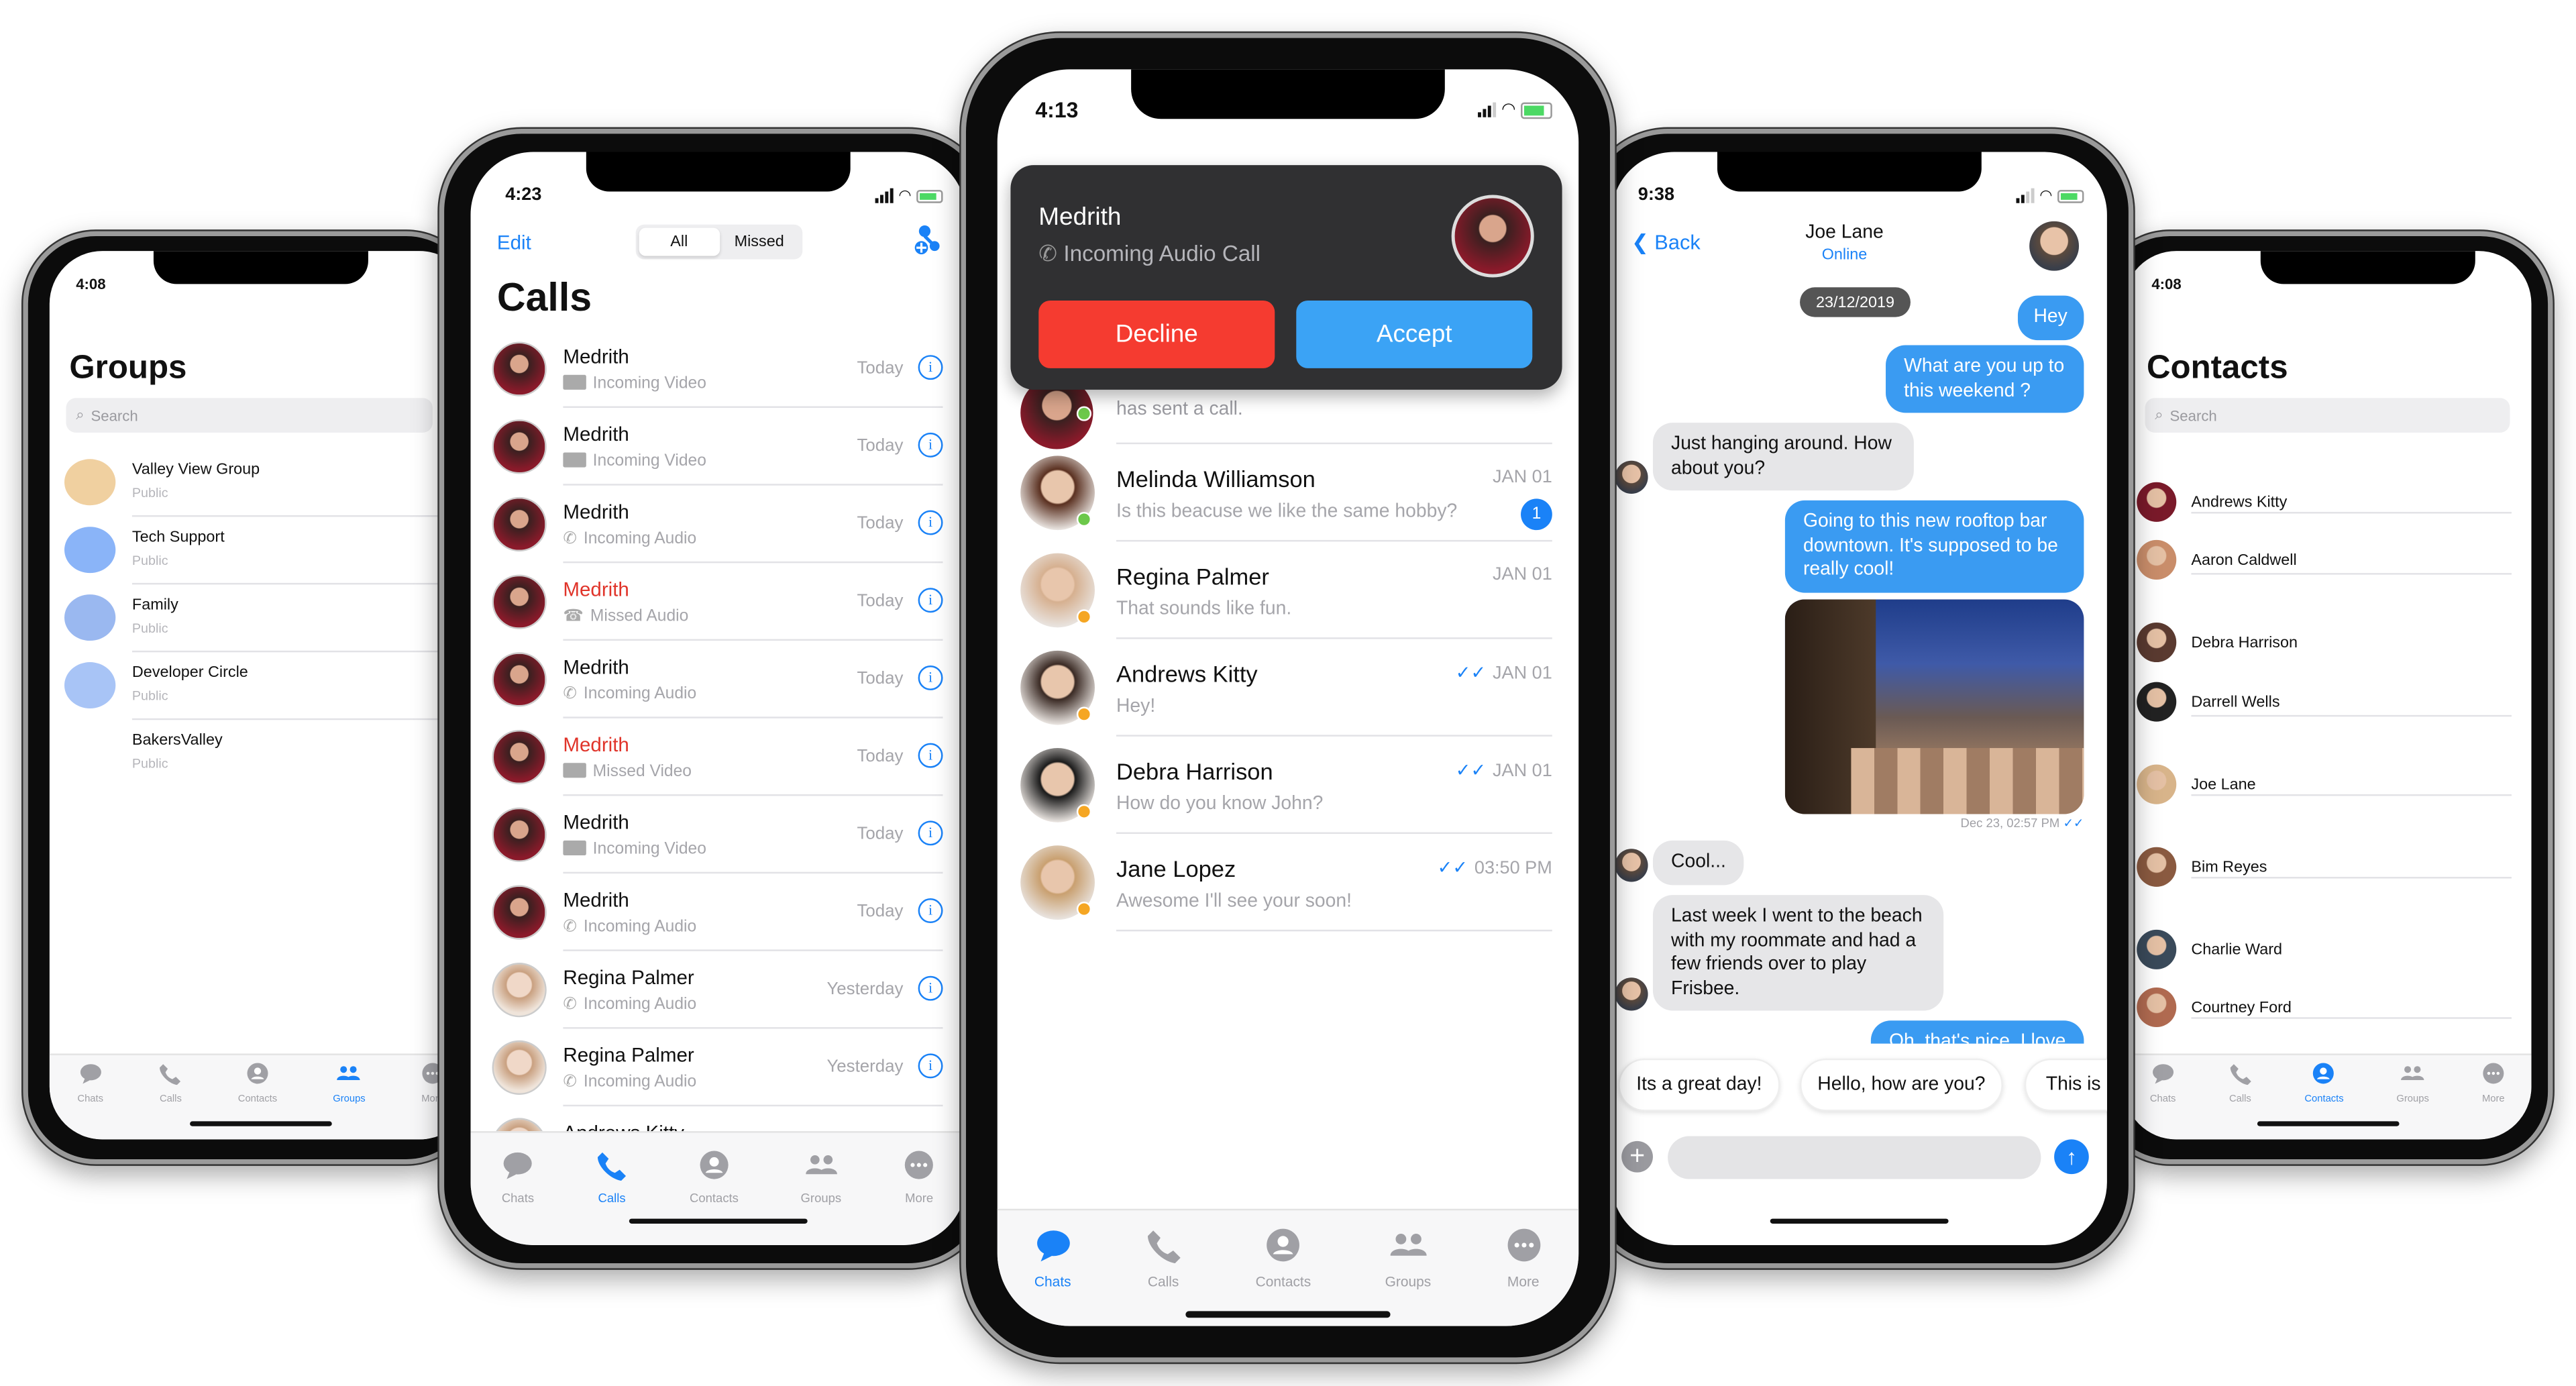 This screenshot has width=2576, height=1386. Describe the element at coordinates (2327, 867) in the screenshot. I see `contact-item: Bim Reyes` at that location.